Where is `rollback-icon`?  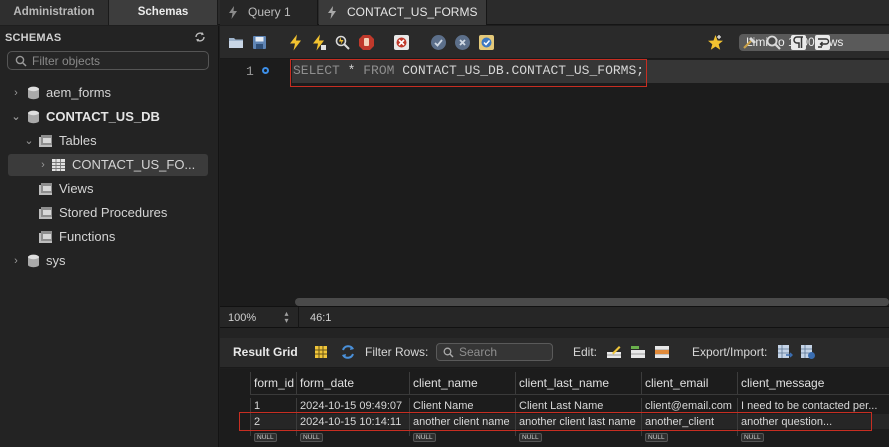
rollback-icon is located at coordinates (462, 42).